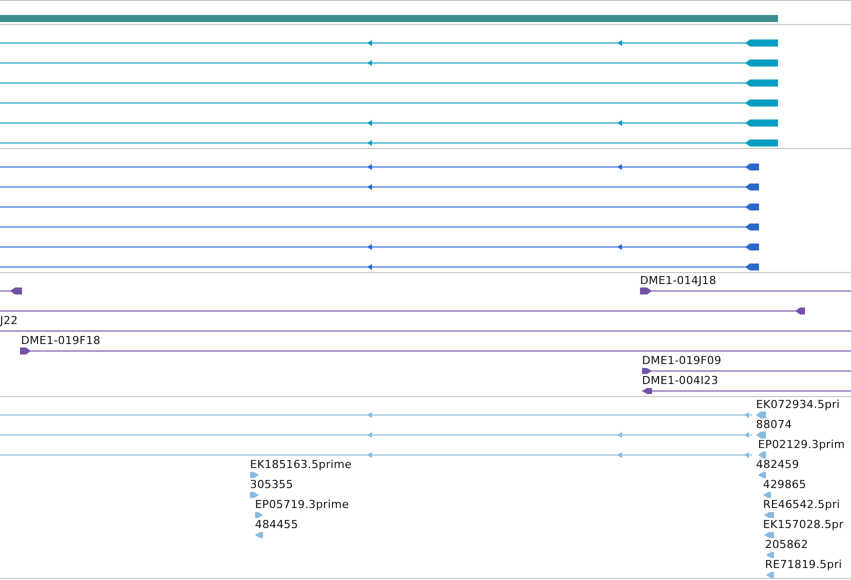 This screenshot has height=580, width=851. What do you see at coordinates (60, 340) in the screenshot?
I see `feature-label: DME1-019F18` at bounding box center [60, 340].